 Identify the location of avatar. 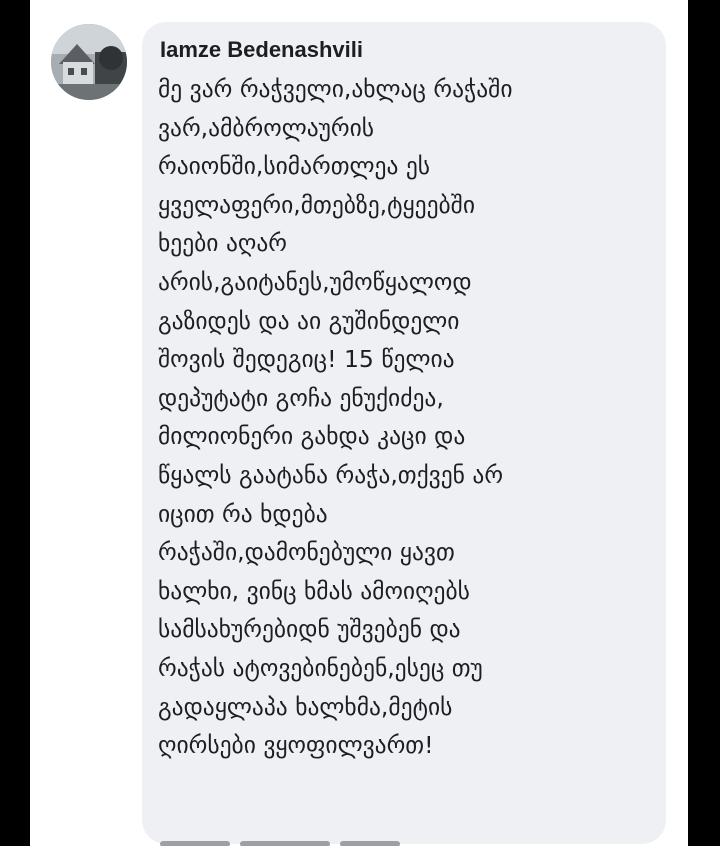
(89, 62).